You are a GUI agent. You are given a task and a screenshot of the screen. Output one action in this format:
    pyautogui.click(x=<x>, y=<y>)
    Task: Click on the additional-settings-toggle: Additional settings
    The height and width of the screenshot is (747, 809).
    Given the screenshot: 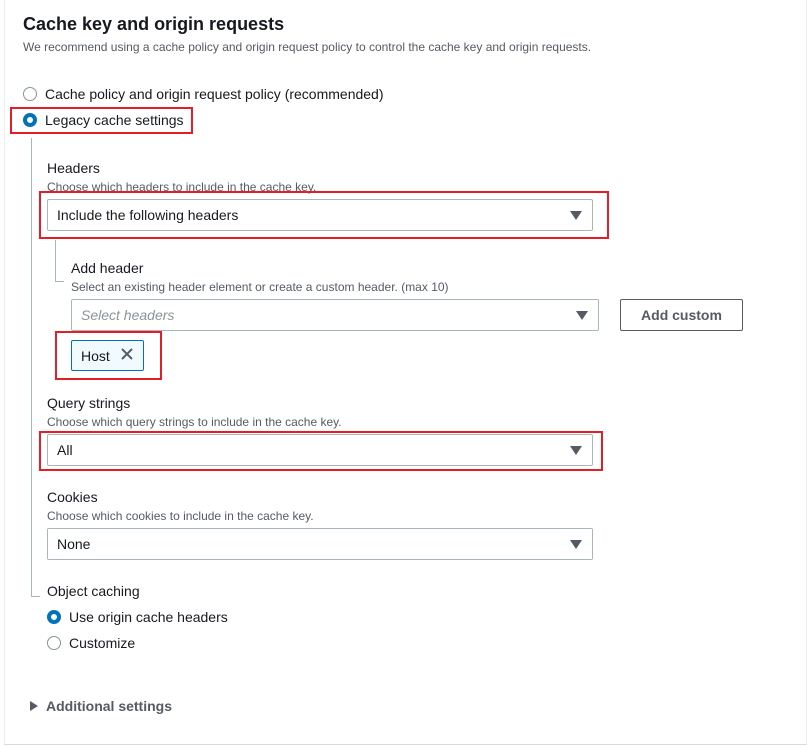 What is the action you would take?
    pyautogui.click(x=109, y=706)
    